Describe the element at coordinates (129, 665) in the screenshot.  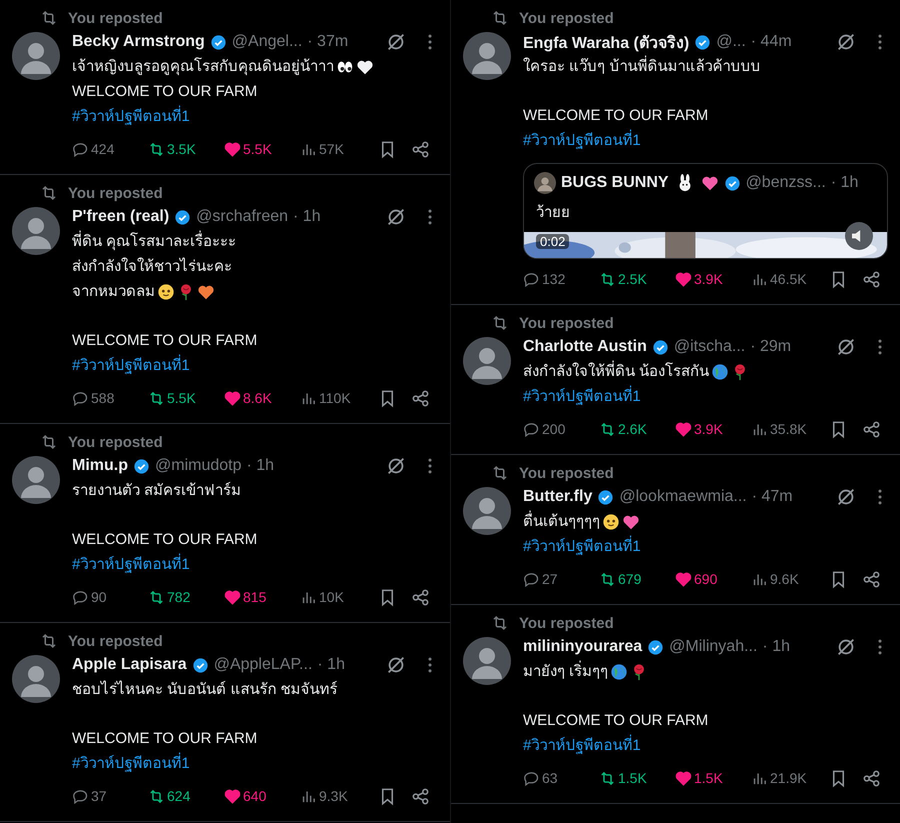
I see `display-name: Apple Lapisara` at that location.